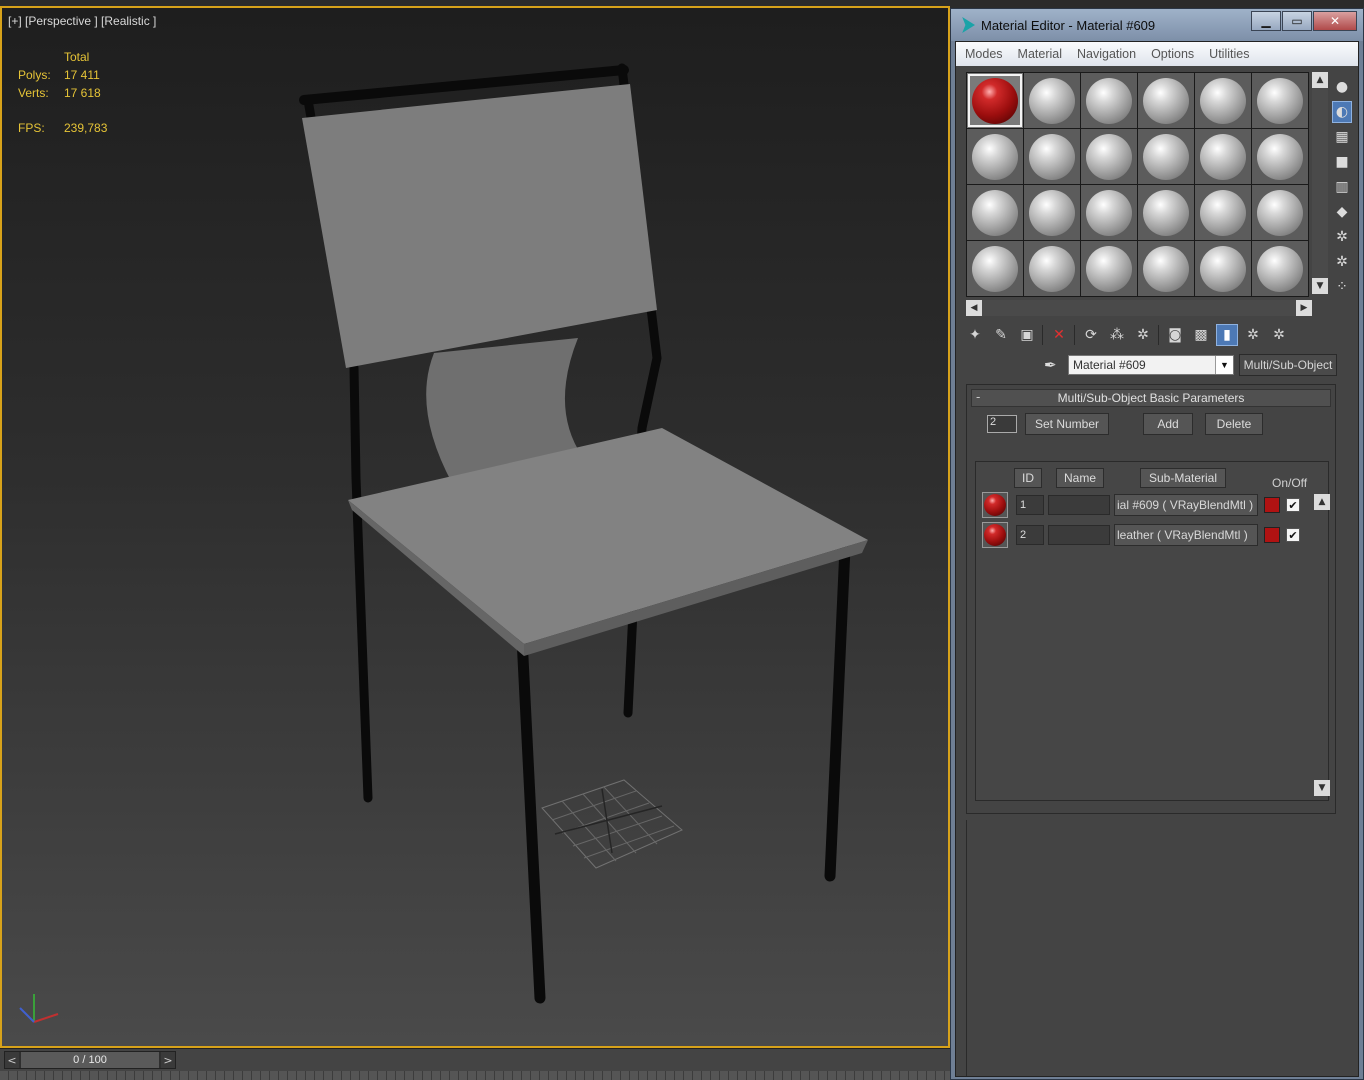 The height and width of the screenshot is (1080, 1364). What do you see at coordinates (1143, 335) in the screenshot?
I see `put-to-library-icon: ✲` at bounding box center [1143, 335].